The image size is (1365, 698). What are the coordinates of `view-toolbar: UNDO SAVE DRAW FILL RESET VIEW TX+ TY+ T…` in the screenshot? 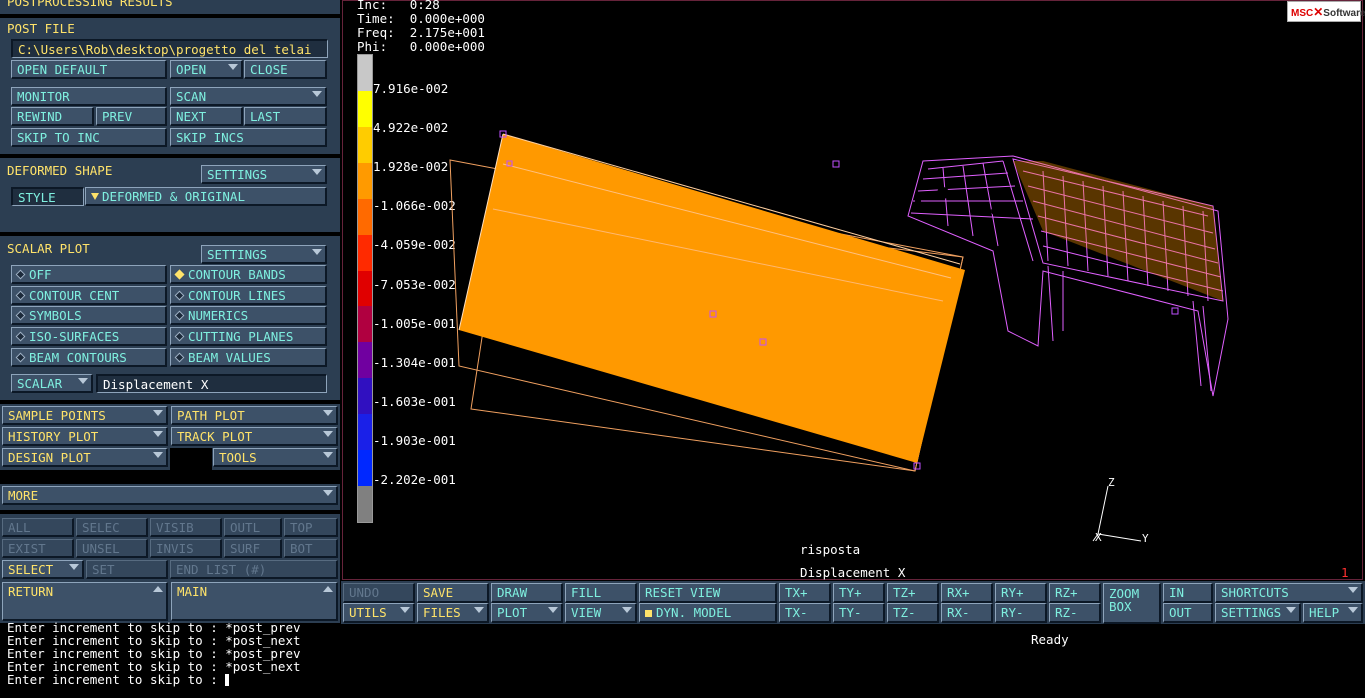 It's located at (853, 602).